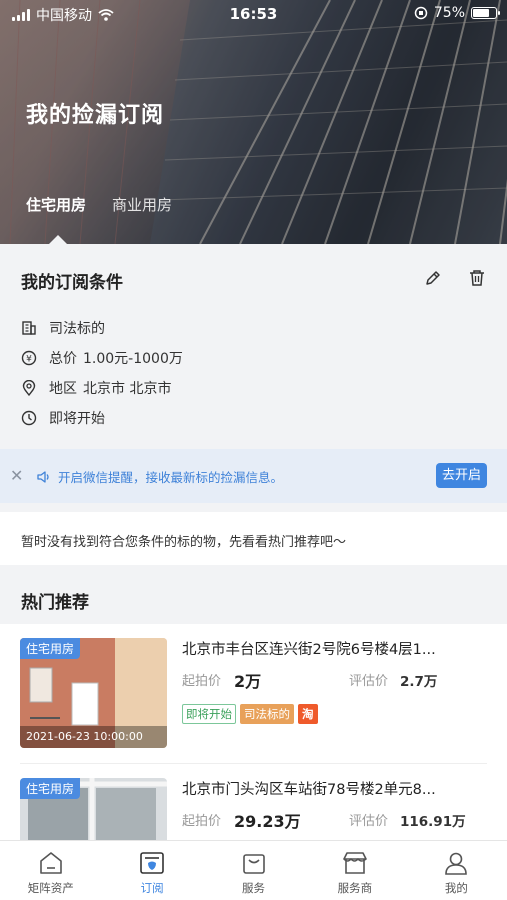 The height and width of the screenshot is (900, 507). I want to click on battery-level, so click(481, 13).